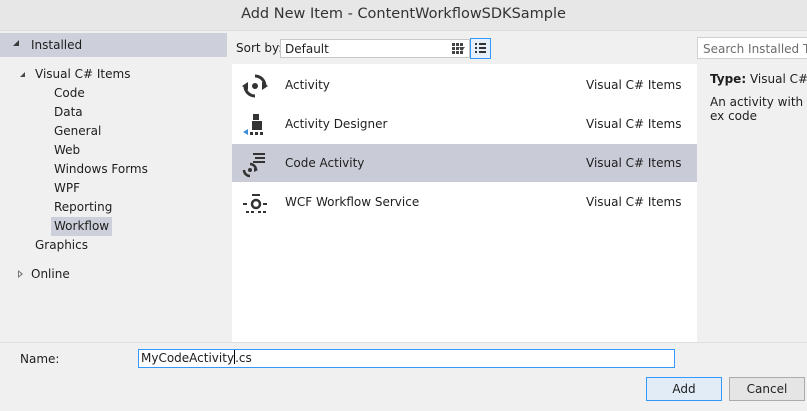 The image size is (807, 411). Describe the element at coordinates (755, 49) in the screenshot. I see `search-placeholder: Search Installed Tem` at that location.